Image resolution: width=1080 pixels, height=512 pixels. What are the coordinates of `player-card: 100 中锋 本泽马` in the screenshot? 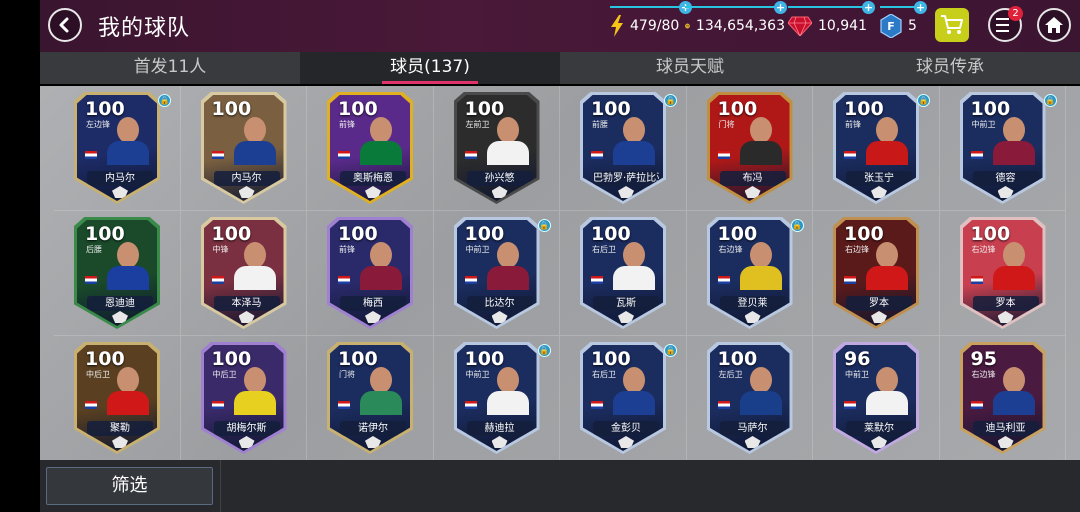 It's located at (243, 273).